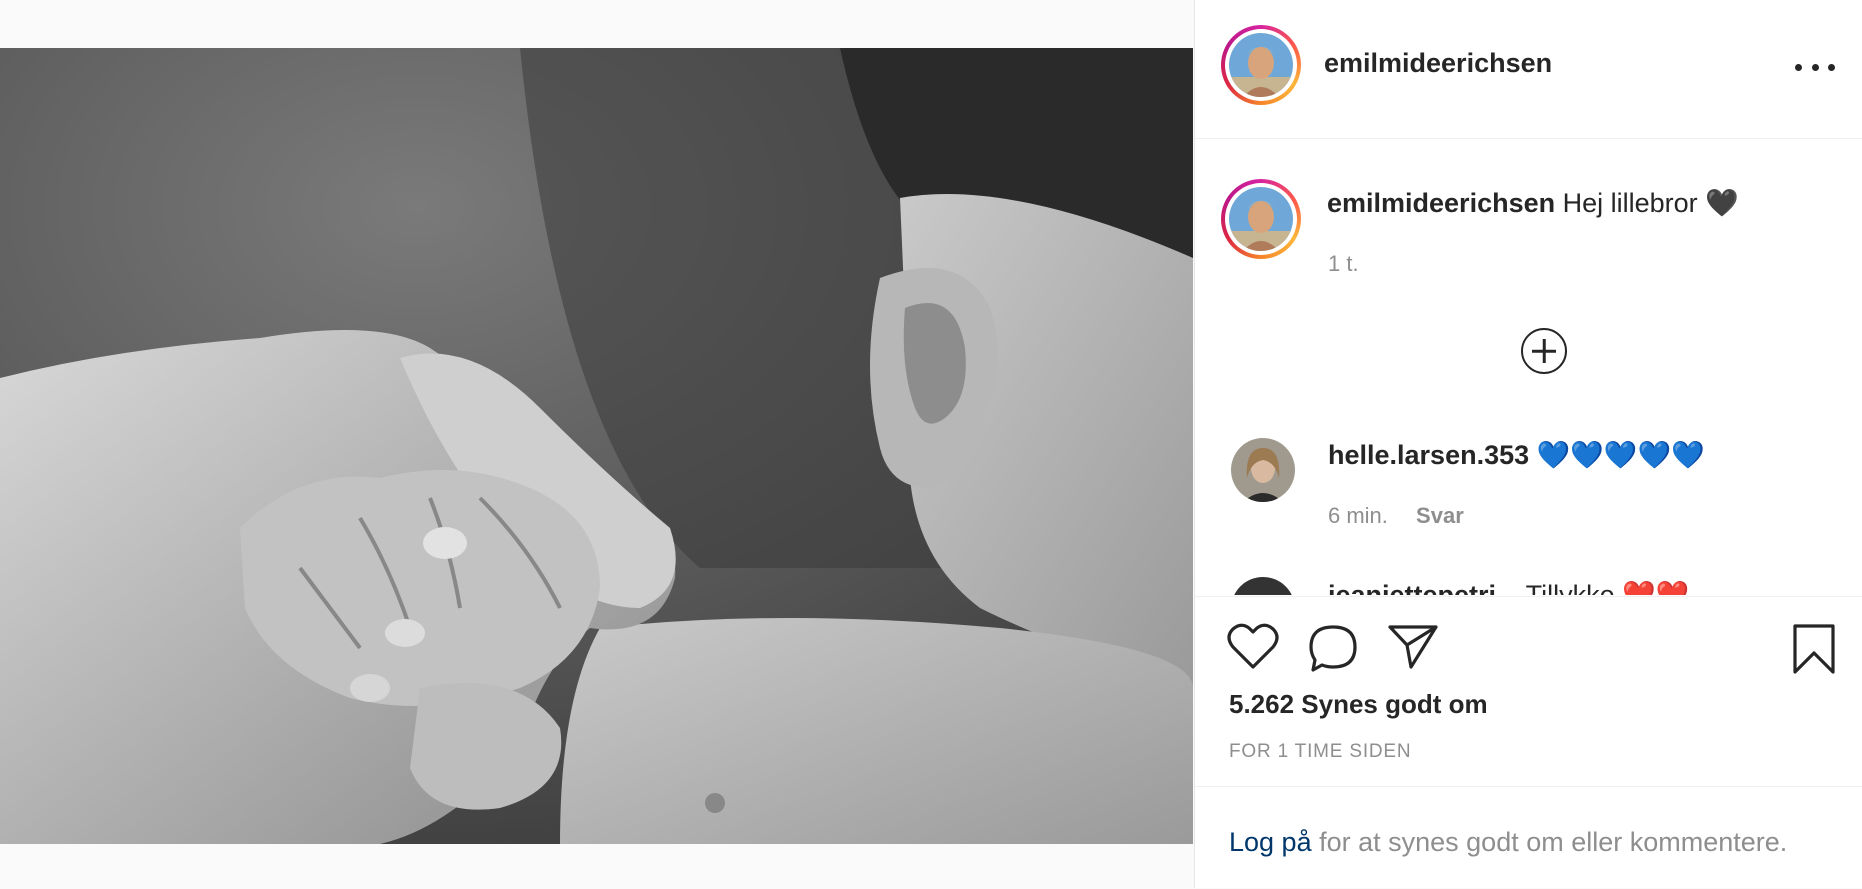 The width and height of the screenshot is (1862, 889). What do you see at coordinates (1620, 455) in the screenshot?
I see `comment-body: 💙💙💙💙💙` at bounding box center [1620, 455].